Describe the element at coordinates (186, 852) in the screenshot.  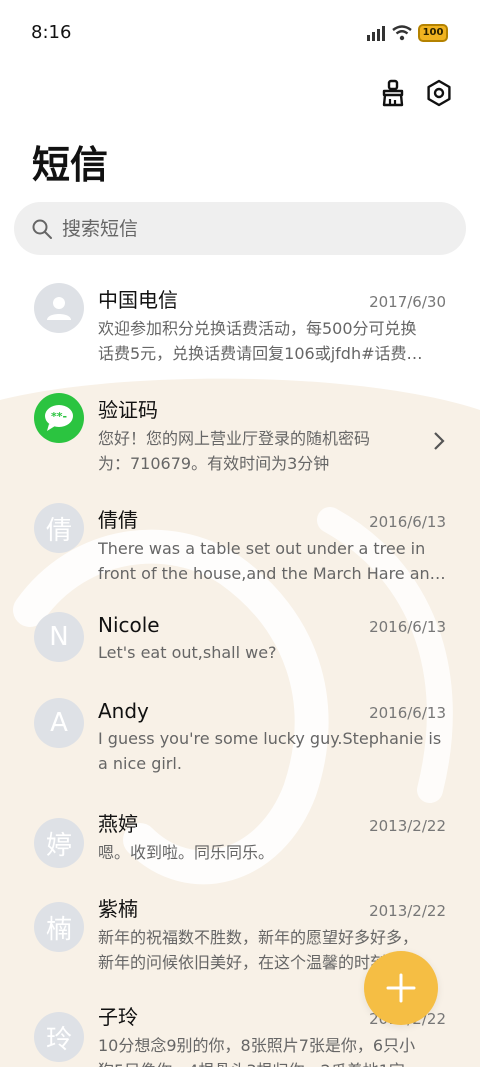
I see `message-preview-line1: 嗯。收到啦。同乐同乐。` at that location.